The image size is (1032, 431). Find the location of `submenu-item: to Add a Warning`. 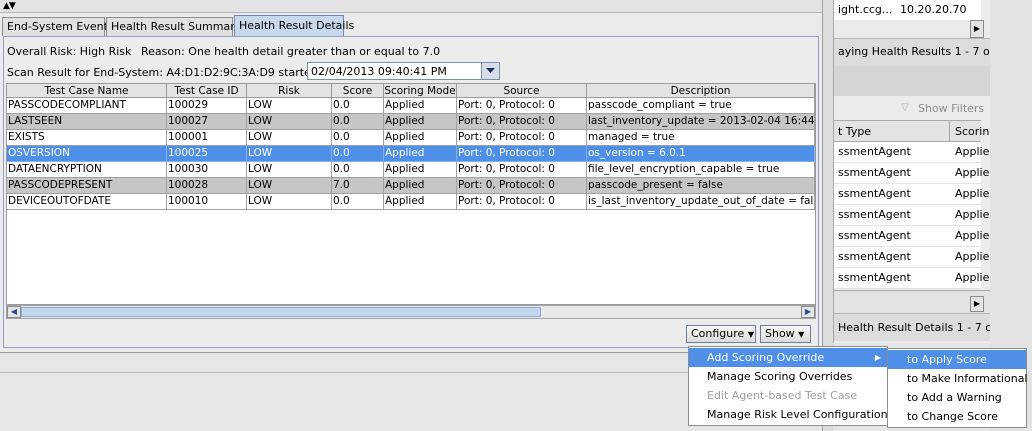

submenu-item: to Add a Warning is located at coordinates (957, 397).